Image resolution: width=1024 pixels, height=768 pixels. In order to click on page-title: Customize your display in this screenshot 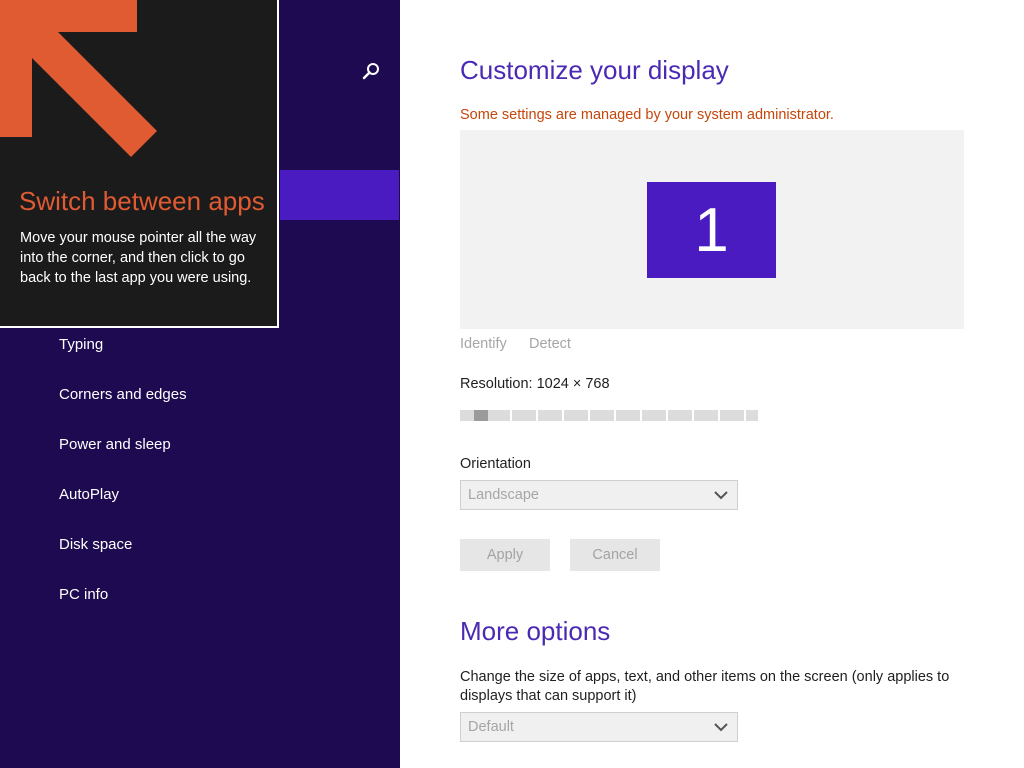, I will do `click(594, 70)`.